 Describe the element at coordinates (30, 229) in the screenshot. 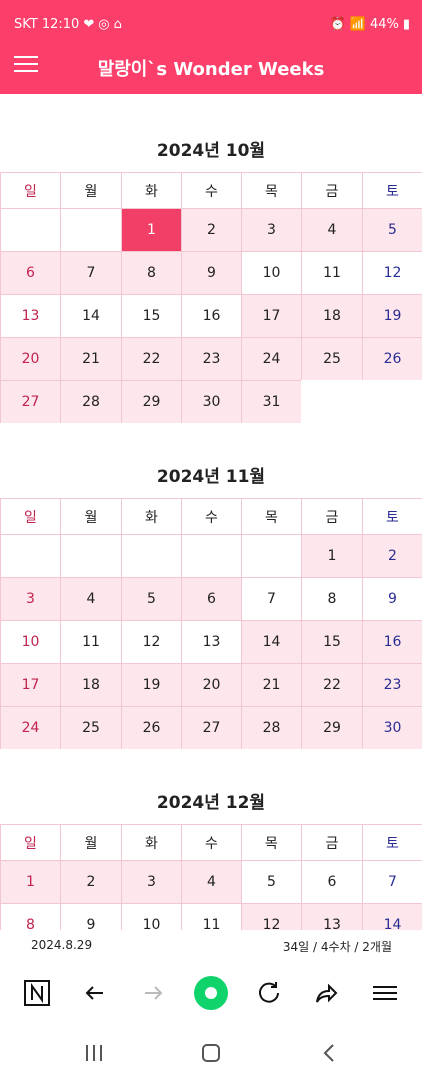

I see `calendar-empty-cell` at that location.